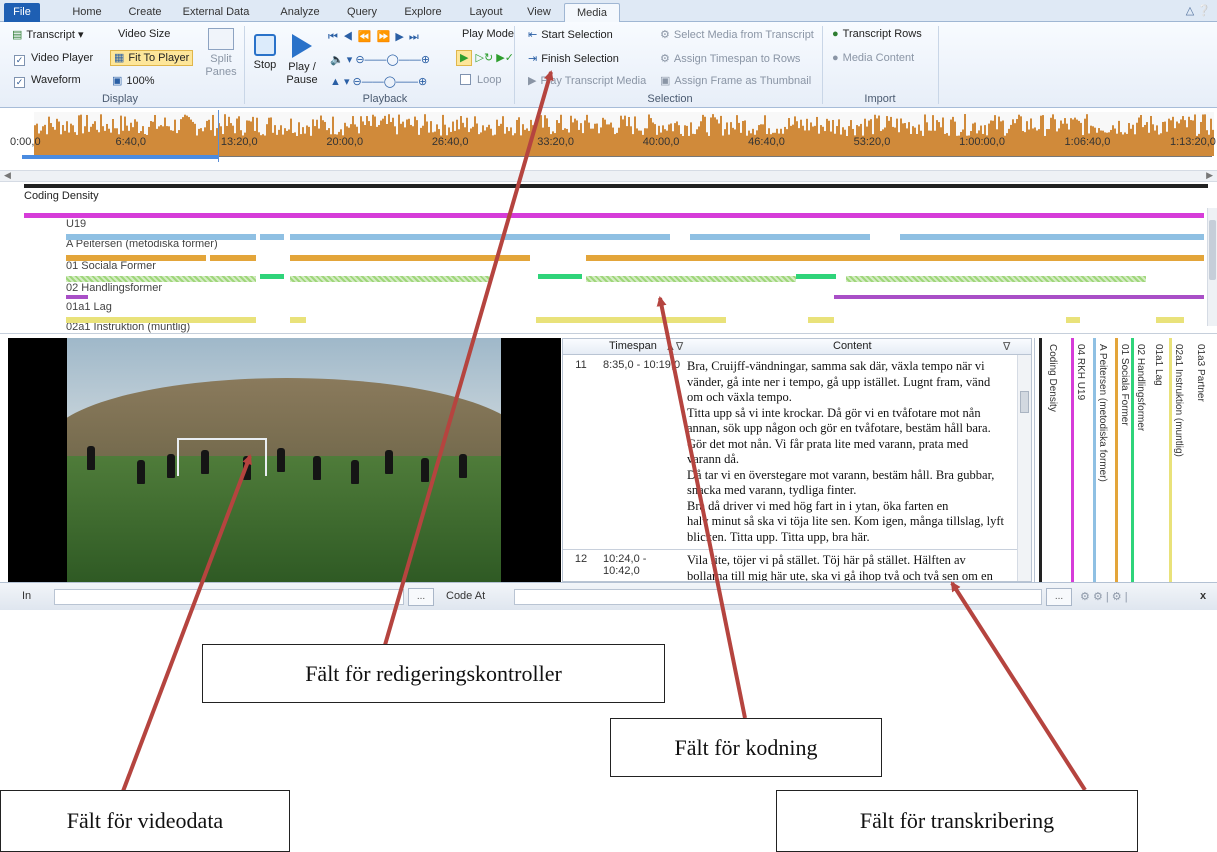 The height and width of the screenshot is (852, 1217). What do you see at coordinates (348, 37) in the screenshot?
I see `step-back-icon: ◀` at bounding box center [348, 37].